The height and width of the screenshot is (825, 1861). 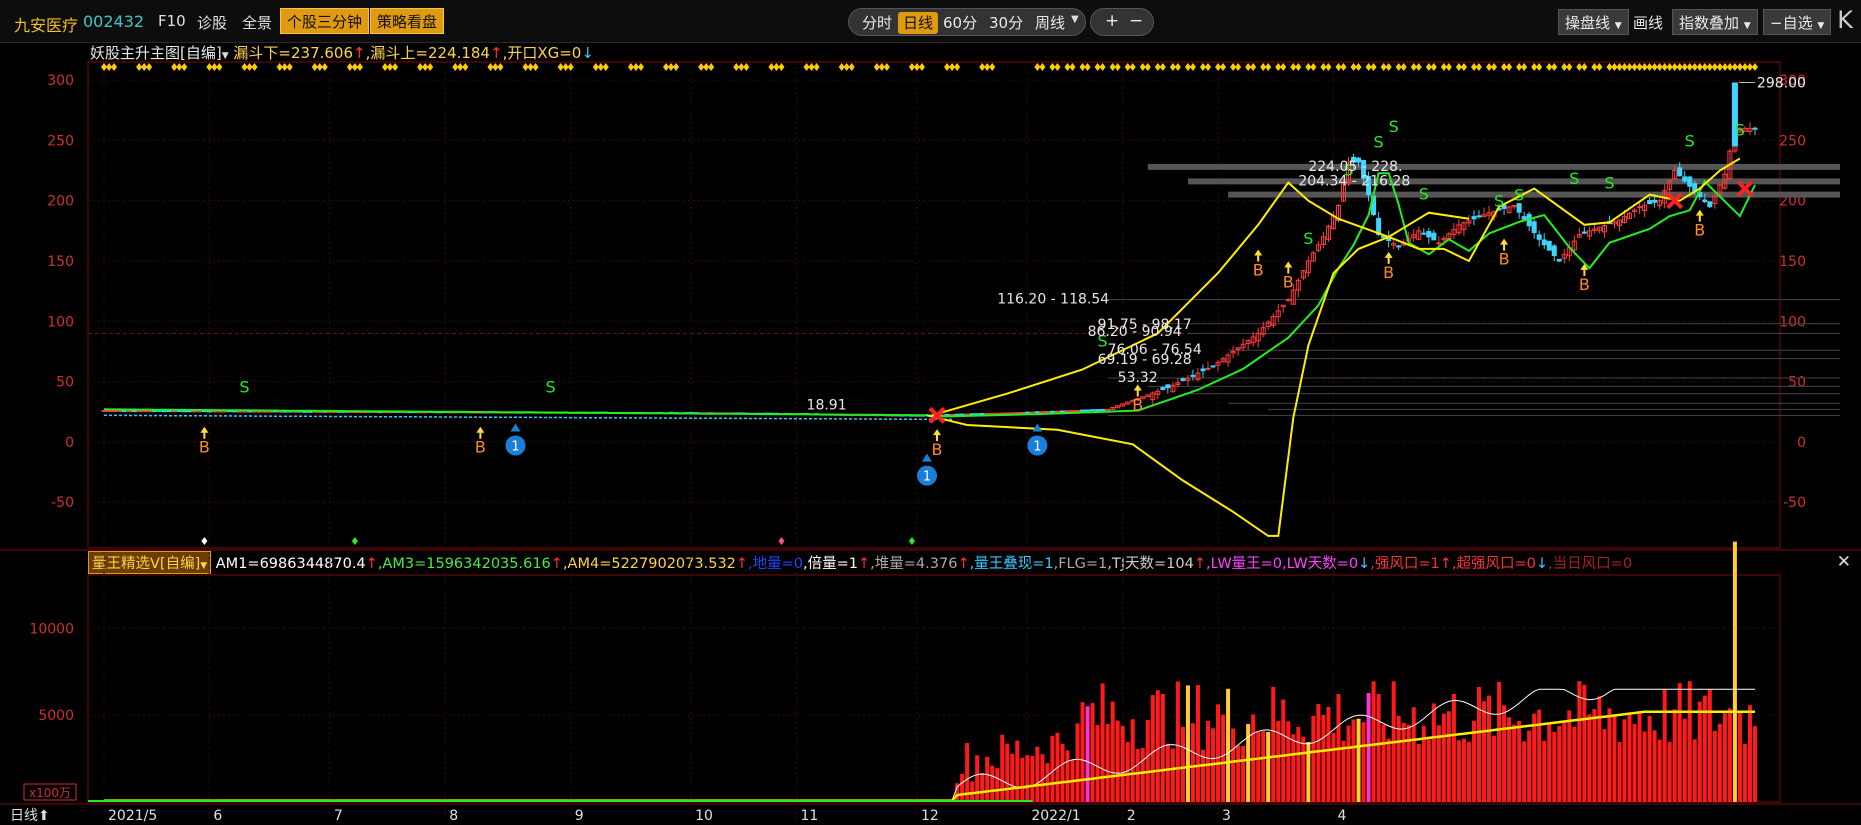 What do you see at coordinates (132, 816) in the screenshot?
I see `x-tick-label: 2021/5` at bounding box center [132, 816].